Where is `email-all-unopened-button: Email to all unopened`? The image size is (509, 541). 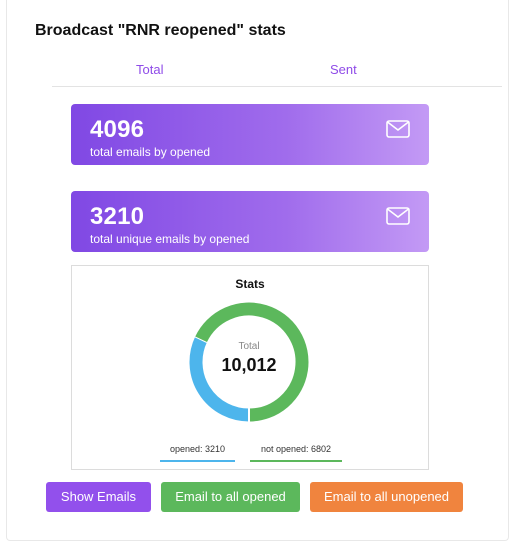 email-all-unopened-button: Email to all unopened is located at coordinates (386, 497).